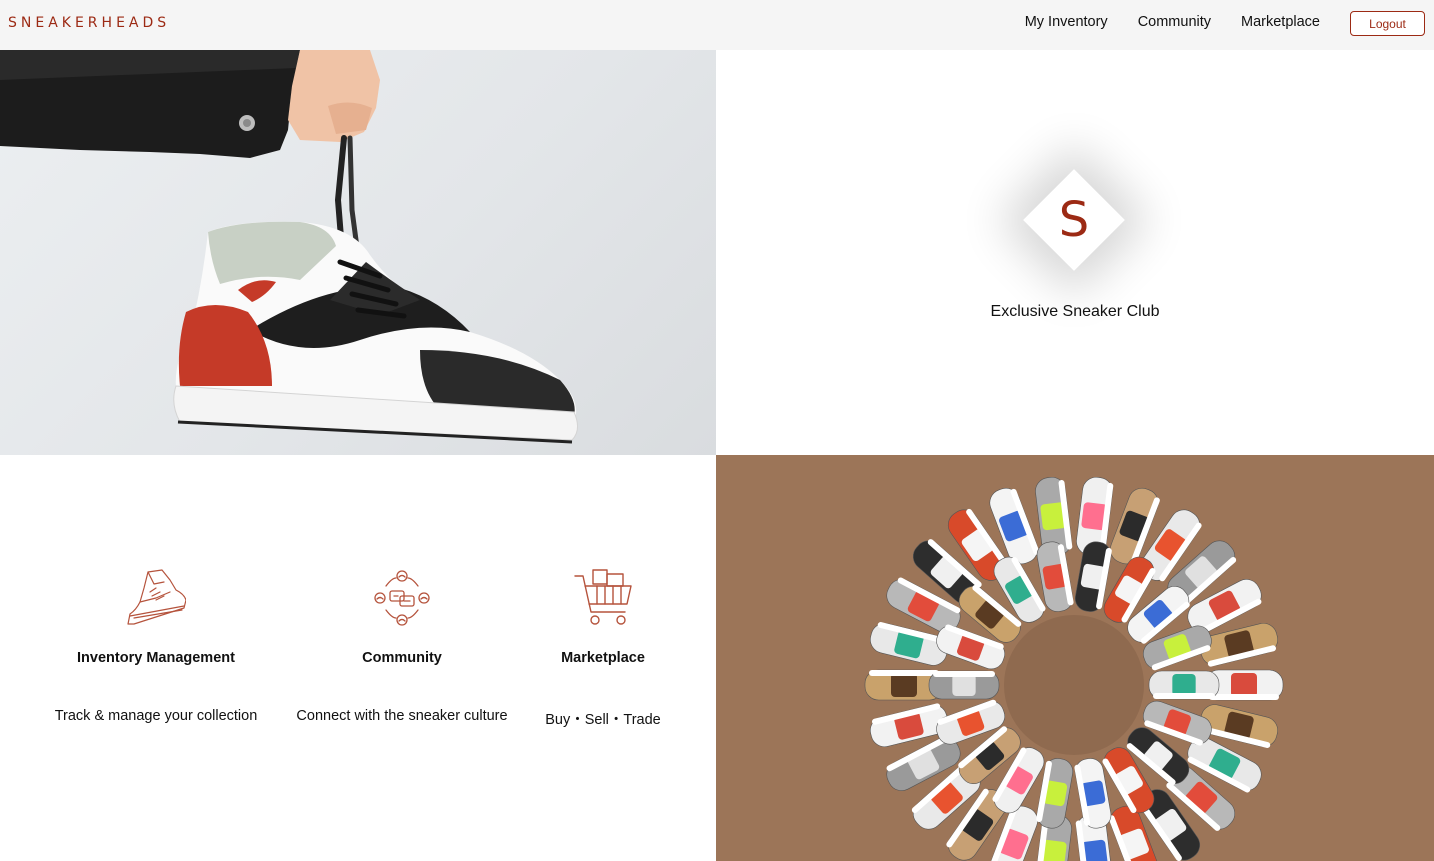 Image resolution: width=1434 pixels, height=861 pixels. Describe the element at coordinates (156, 597) in the screenshot. I see `sneaker-icon` at that location.